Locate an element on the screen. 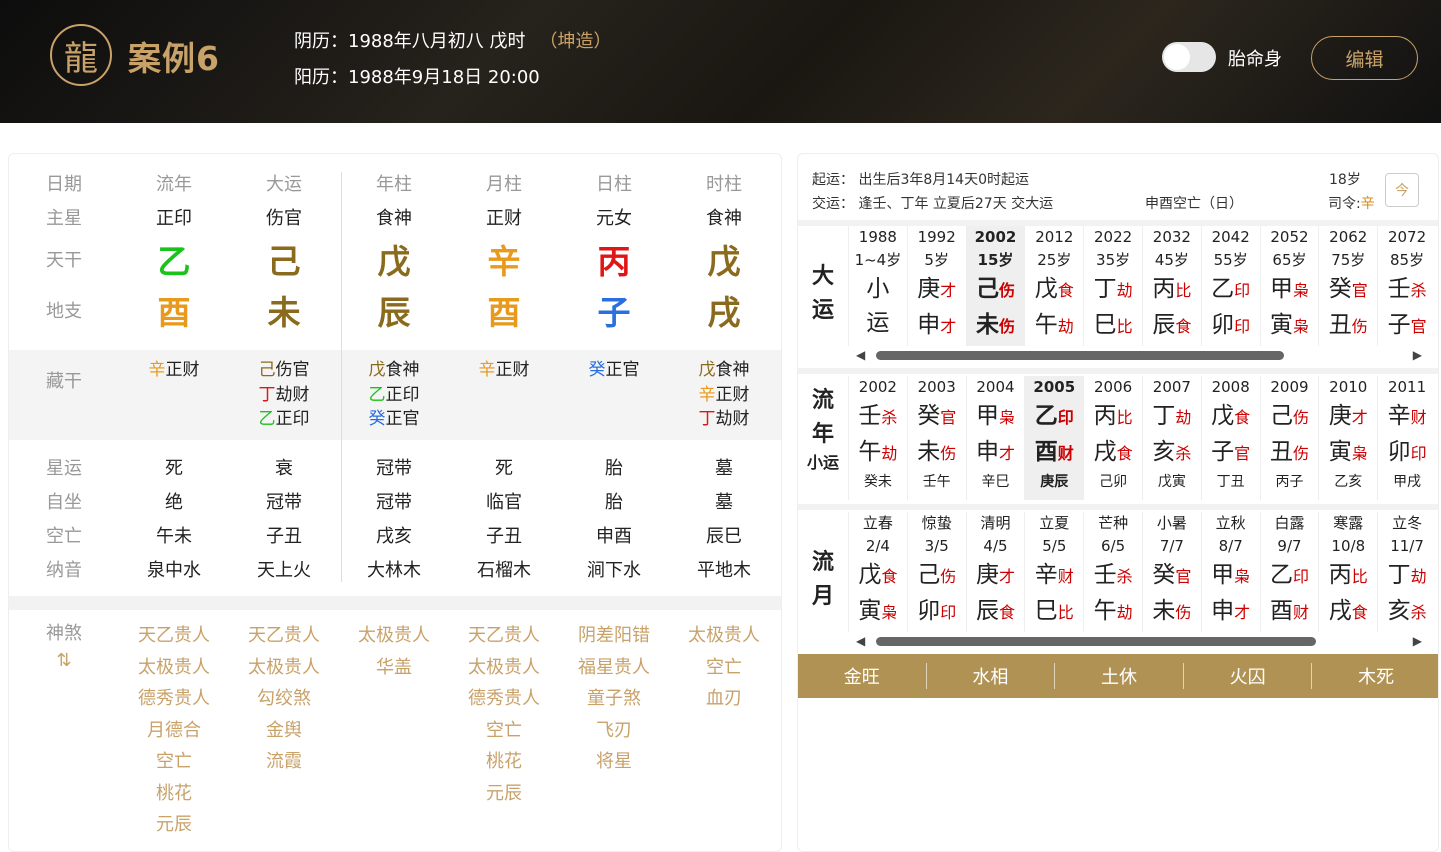 This screenshot has width=1441, height=852. dayun-scrollbar: ◀ ▶ is located at coordinates (1139, 355).